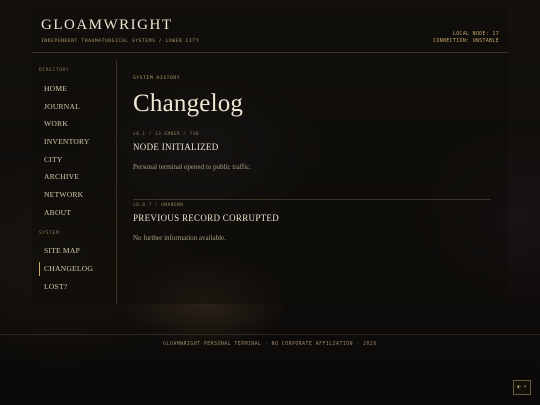  What do you see at coordinates (77, 177) in the screenshot?
I see `sidebar-item-archive: ARCHIVE` at bounding box center [77, 177].